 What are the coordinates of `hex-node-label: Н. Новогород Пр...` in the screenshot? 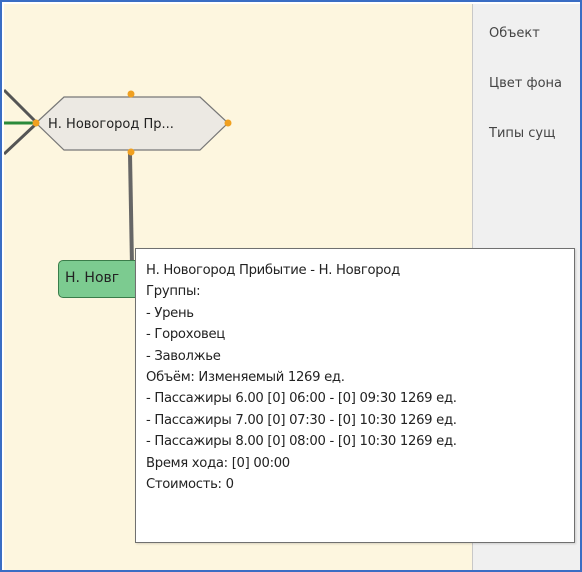 It's located at (111, 124).